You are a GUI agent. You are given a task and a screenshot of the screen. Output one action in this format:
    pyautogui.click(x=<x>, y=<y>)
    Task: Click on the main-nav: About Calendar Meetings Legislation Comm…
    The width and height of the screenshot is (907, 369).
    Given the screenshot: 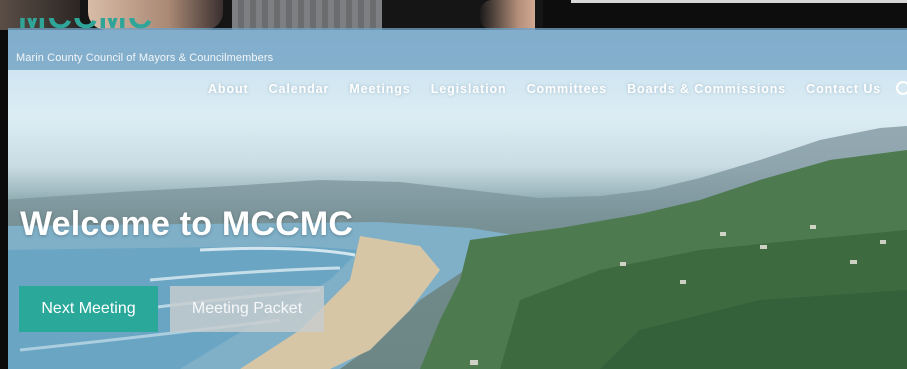 What is the action you would take?
    pyautogui.click(x=557, y=88)
    